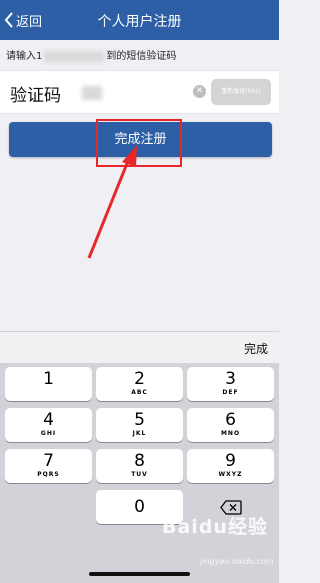 This screenshot has height=583, width=320. I want to click on page-title: 个人用户注册, so click(139, 22).